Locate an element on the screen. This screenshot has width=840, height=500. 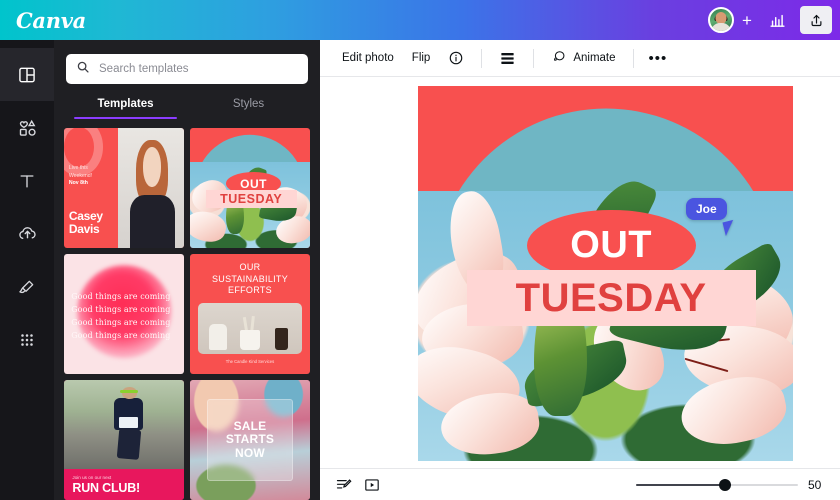
card-footer: The Candle Kind Services is located at coordinates (250, 362).